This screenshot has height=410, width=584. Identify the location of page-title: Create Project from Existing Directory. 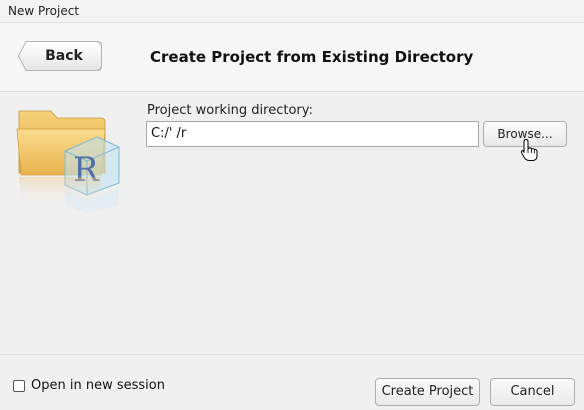
(312, 57).